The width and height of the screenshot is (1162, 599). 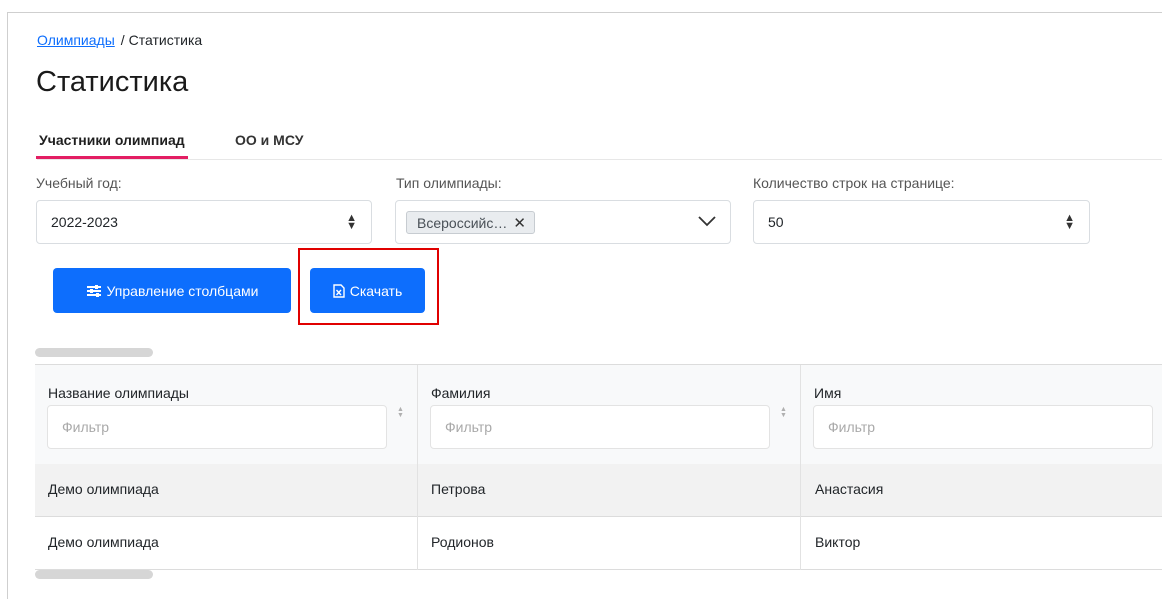 I want to click on cell-name: Виктор, so click(x=838, y=542).